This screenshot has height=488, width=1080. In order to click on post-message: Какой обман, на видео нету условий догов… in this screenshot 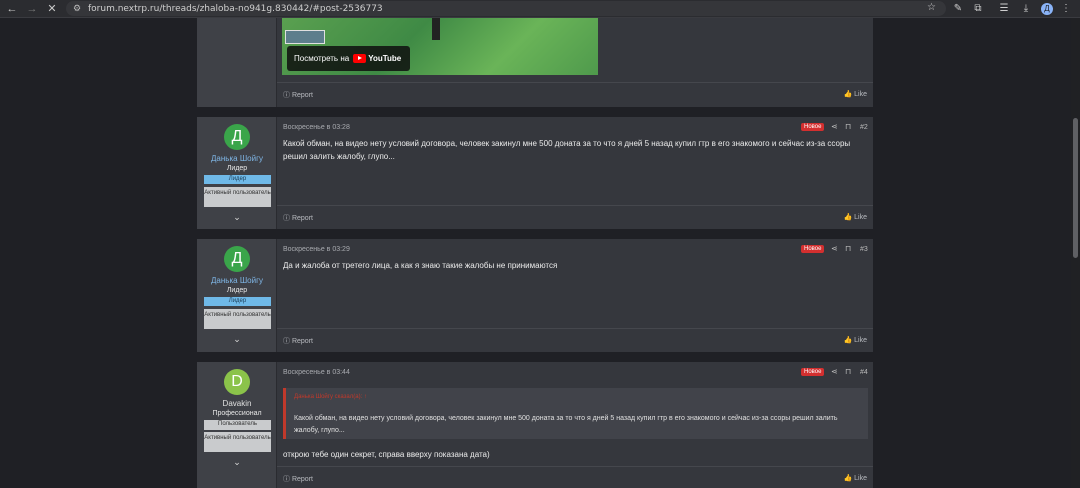, I will do `click(567, 150)`.